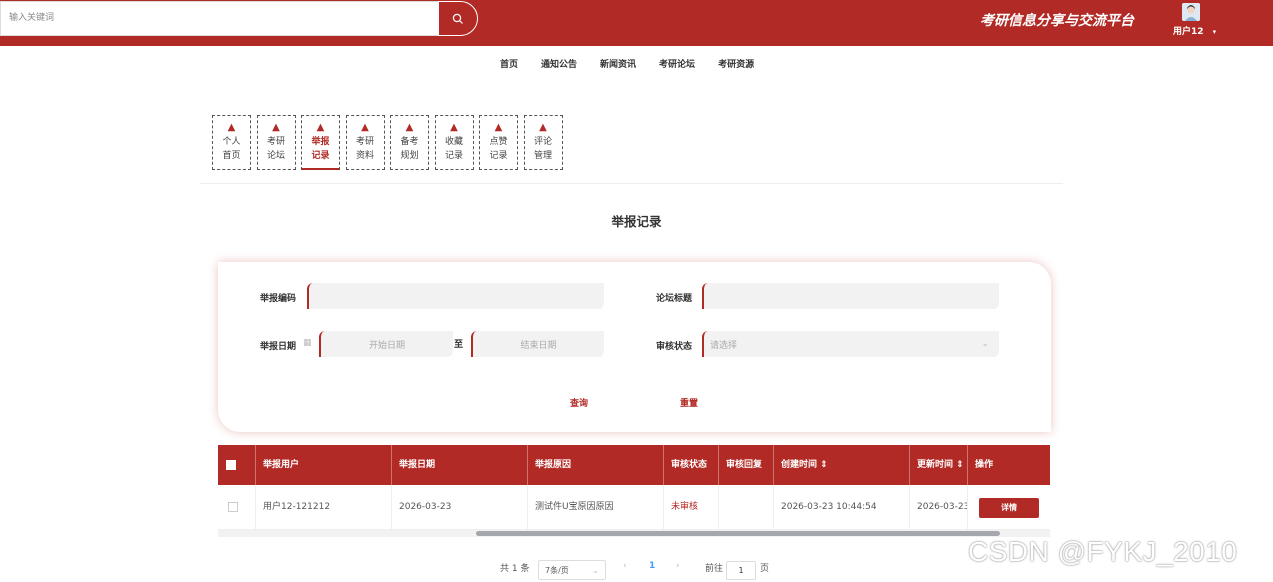 The width and height of the screenshot is (1273, 582). Describe the element at coordinates (638, 63) in the screenshot. I see `main-nav: 首页 通知公告 新闻资讯 考研论坛 考研资源` at that location.